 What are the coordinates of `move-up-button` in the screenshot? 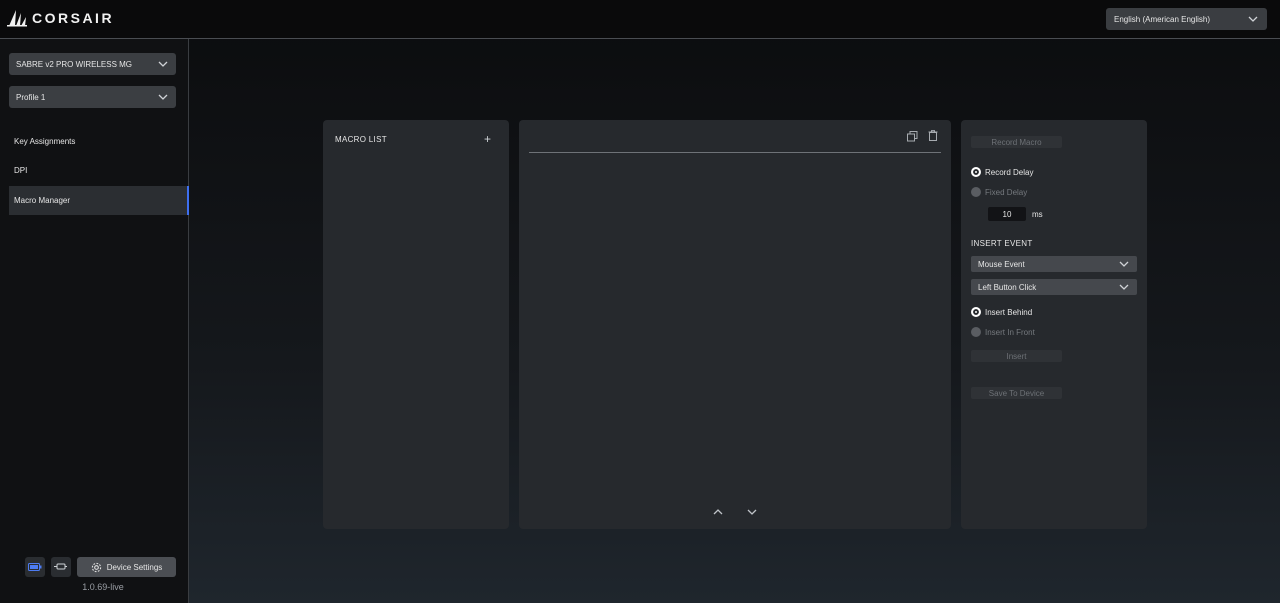 It's located at (718, 512).